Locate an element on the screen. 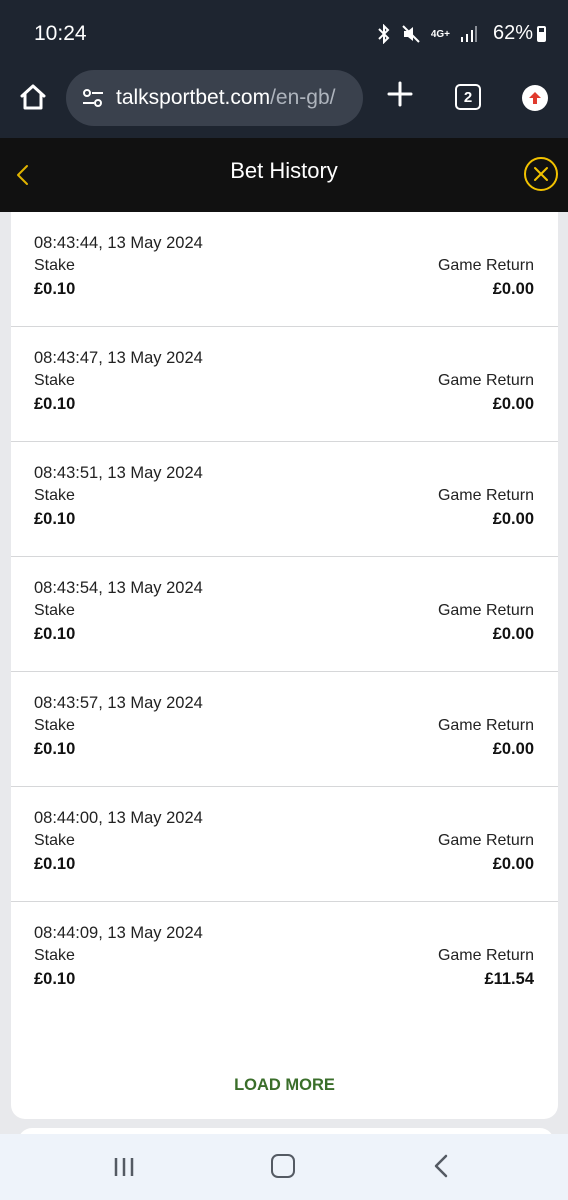  tab-switcher-button: 2 is located at coordinates (468, 97).